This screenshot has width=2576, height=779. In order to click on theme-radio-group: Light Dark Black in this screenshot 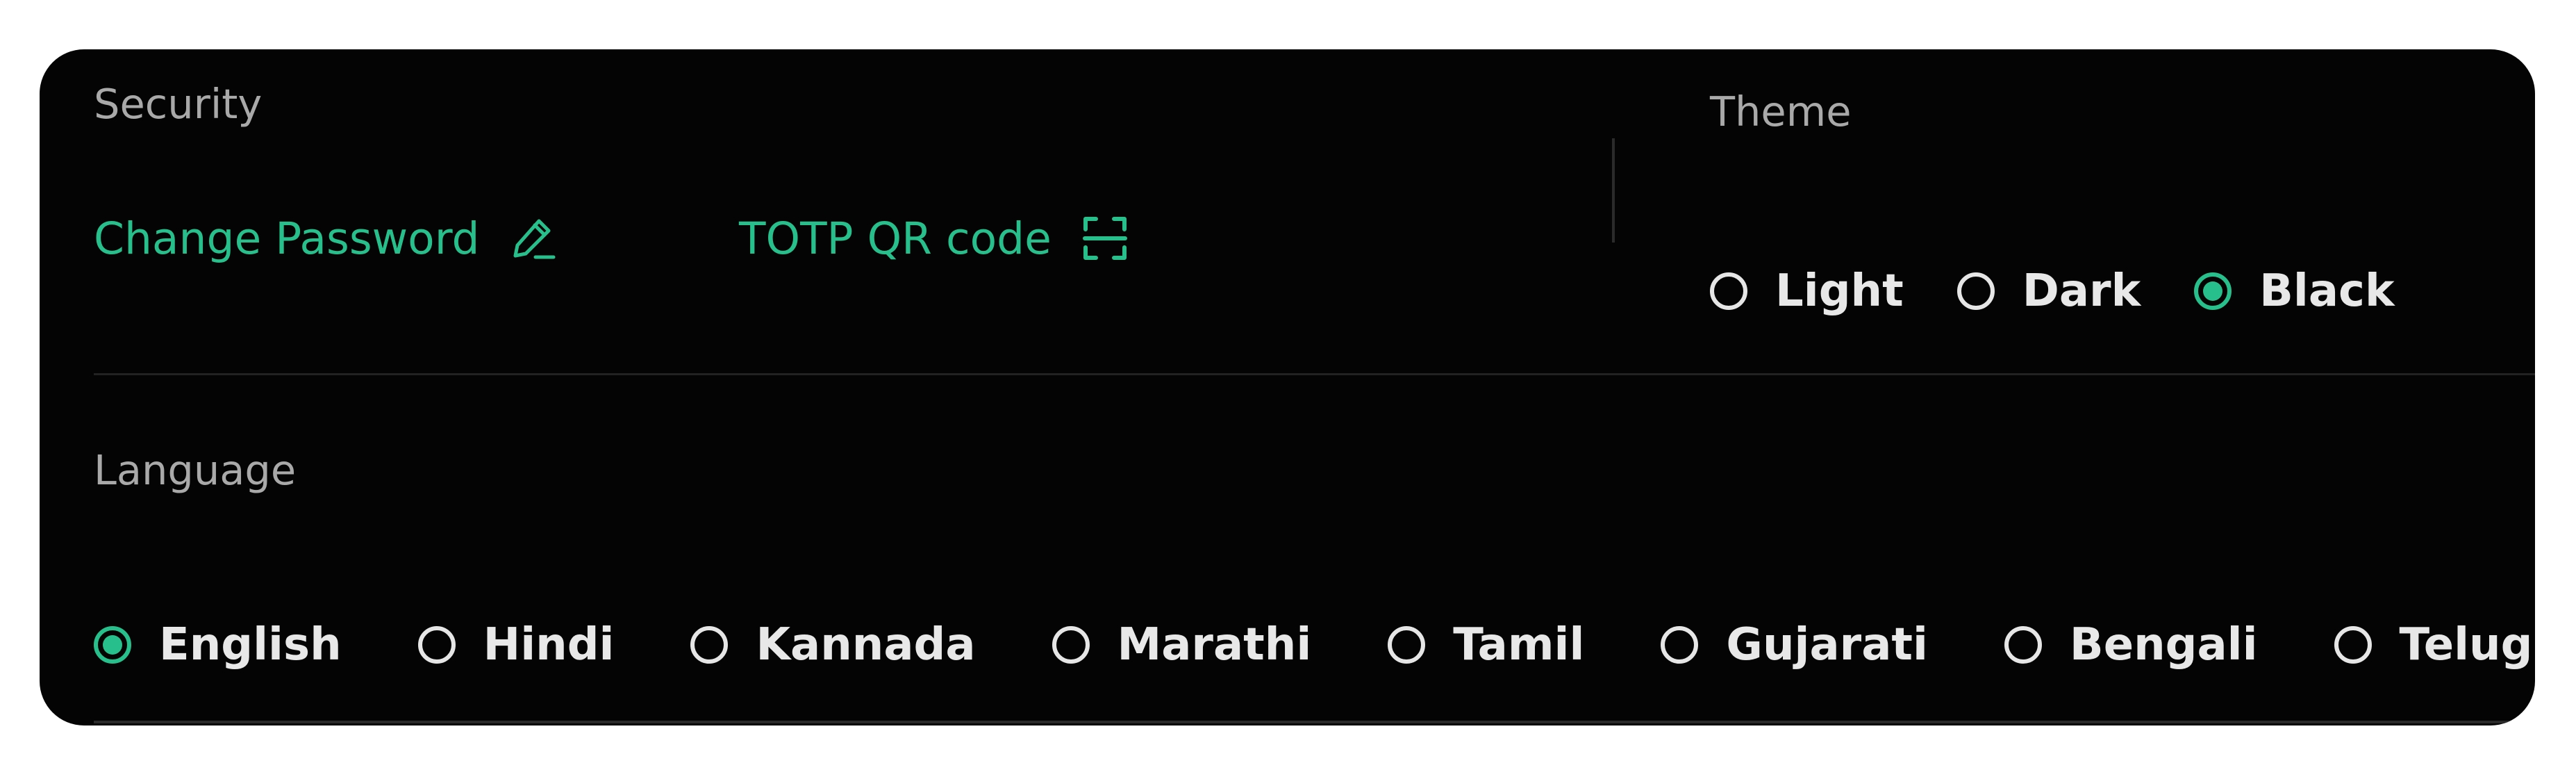, I will do `click(2052, 291)`.